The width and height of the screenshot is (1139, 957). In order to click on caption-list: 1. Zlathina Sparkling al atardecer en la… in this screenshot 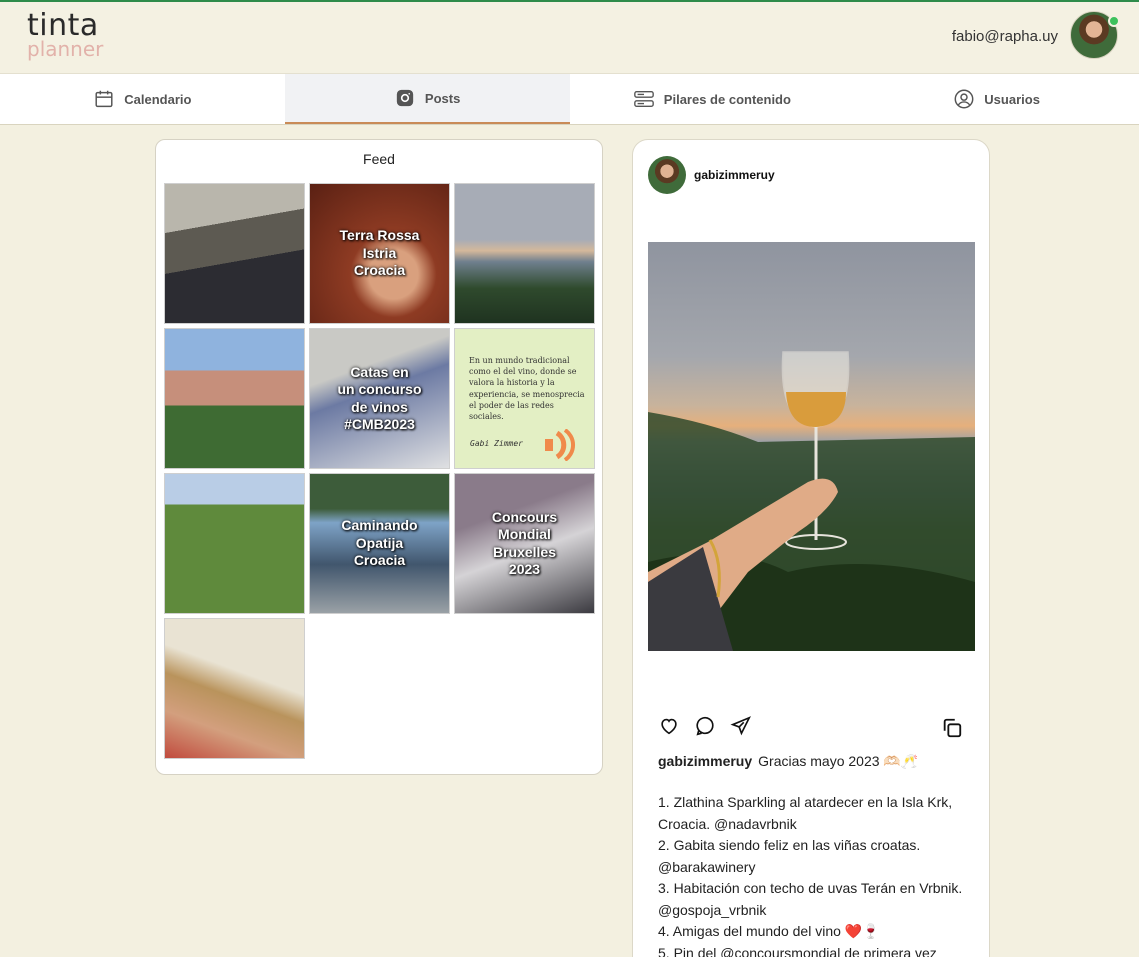, I will do `click(810, 875)`.